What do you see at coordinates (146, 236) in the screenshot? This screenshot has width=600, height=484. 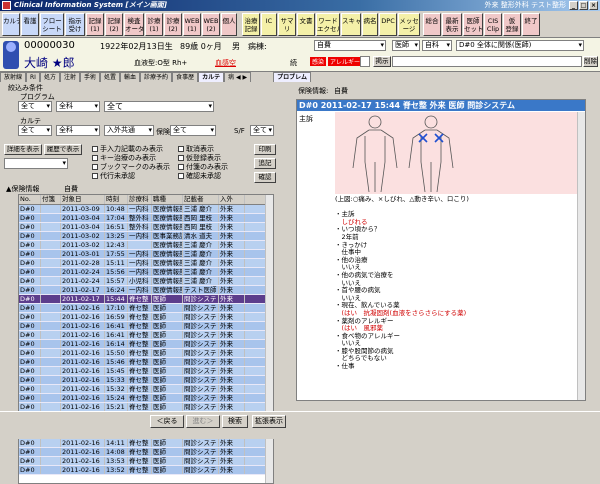 I see `table-row: D#0 2011-03-02 13:25 一内科 医事業務課 清水 道夫 外来` at bounding box center [146, 236].